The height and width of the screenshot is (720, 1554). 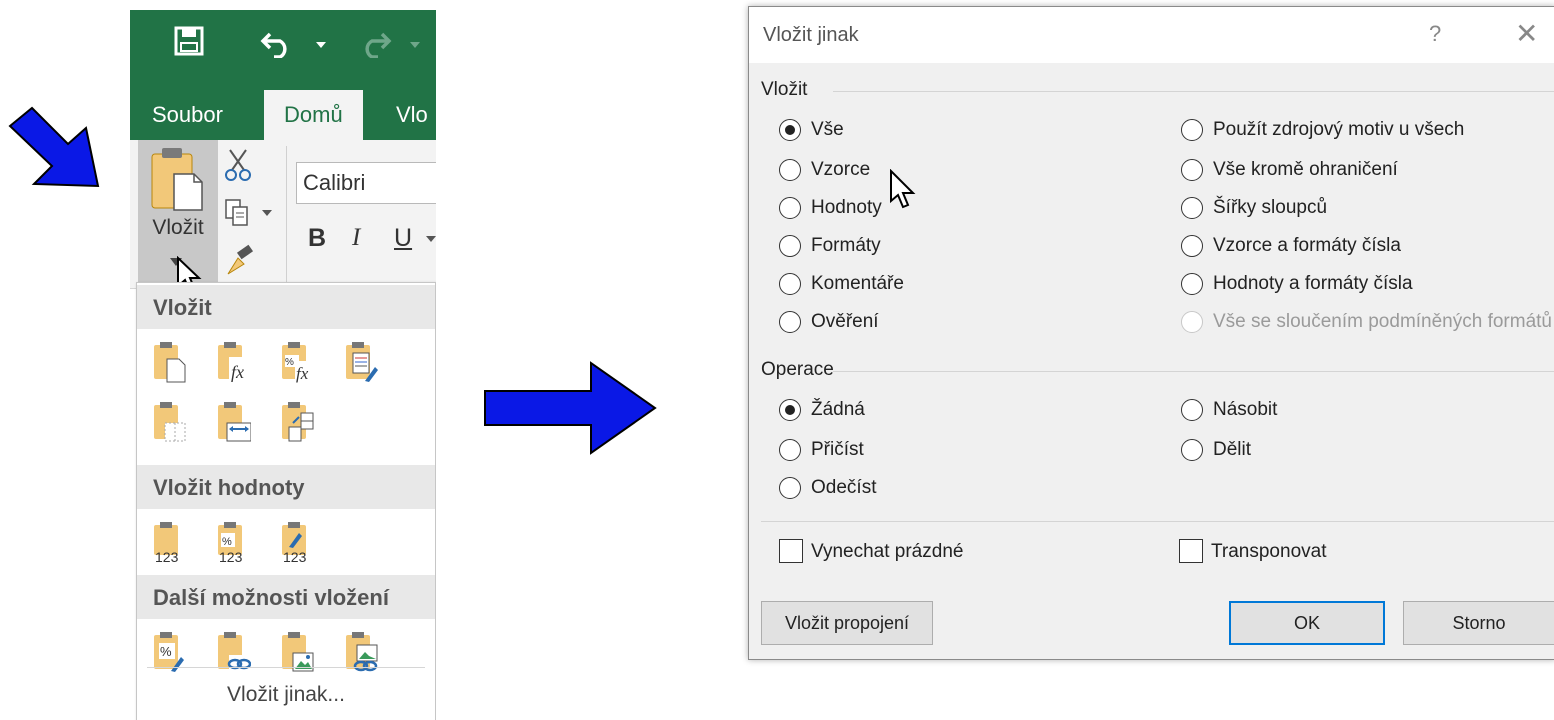 What do you see at coordinates (844, 487) in the screenshot?
I see `radio-label: Odečíst` at bounding box center [844, 487].